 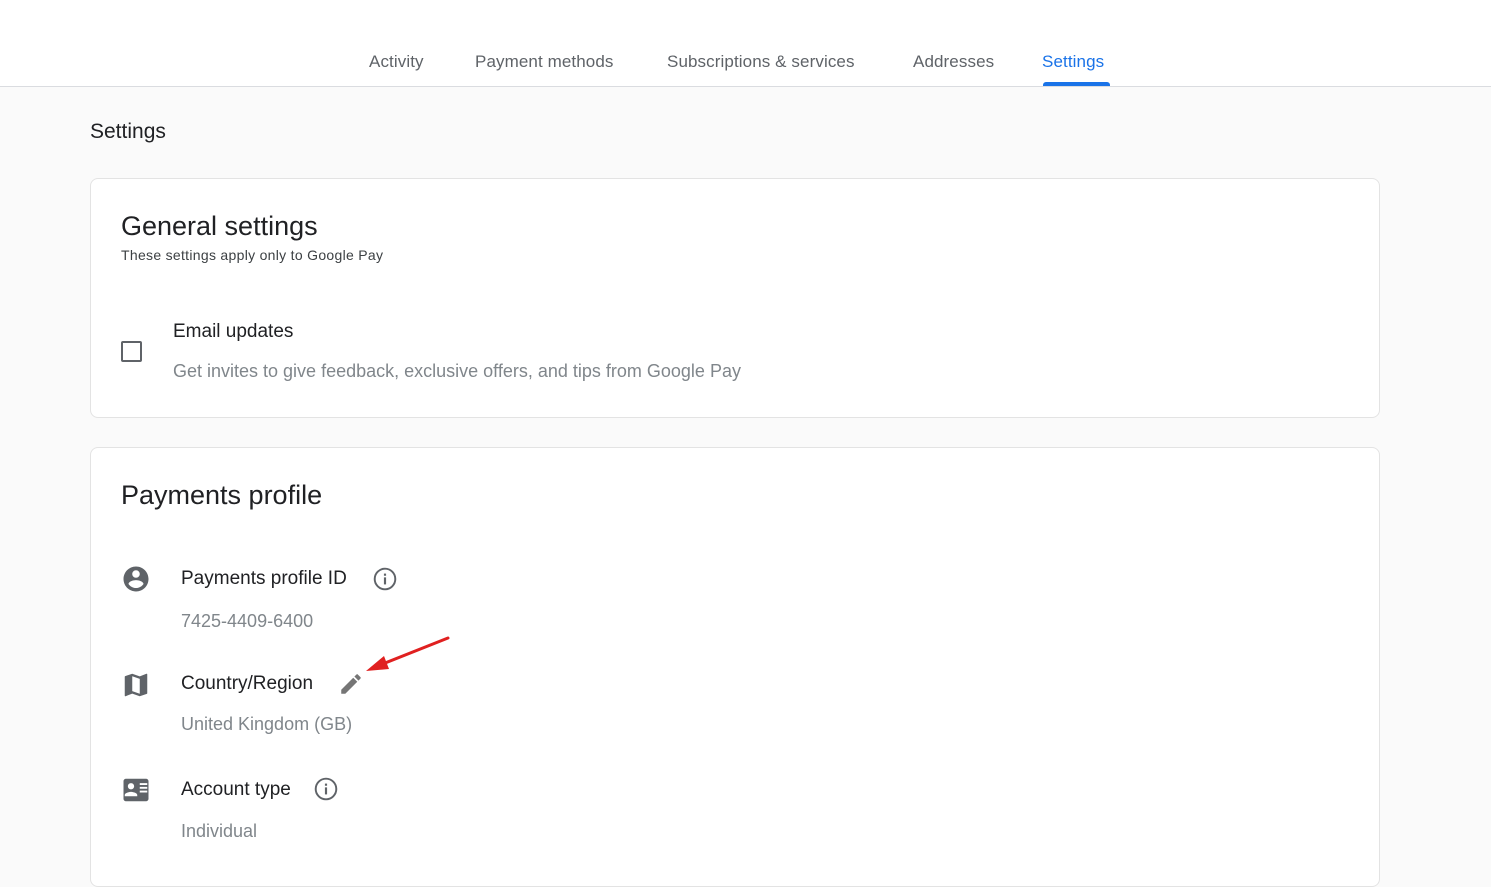 I want to click on payments-profile-title: Payments profile, so click(x=222, y=495).